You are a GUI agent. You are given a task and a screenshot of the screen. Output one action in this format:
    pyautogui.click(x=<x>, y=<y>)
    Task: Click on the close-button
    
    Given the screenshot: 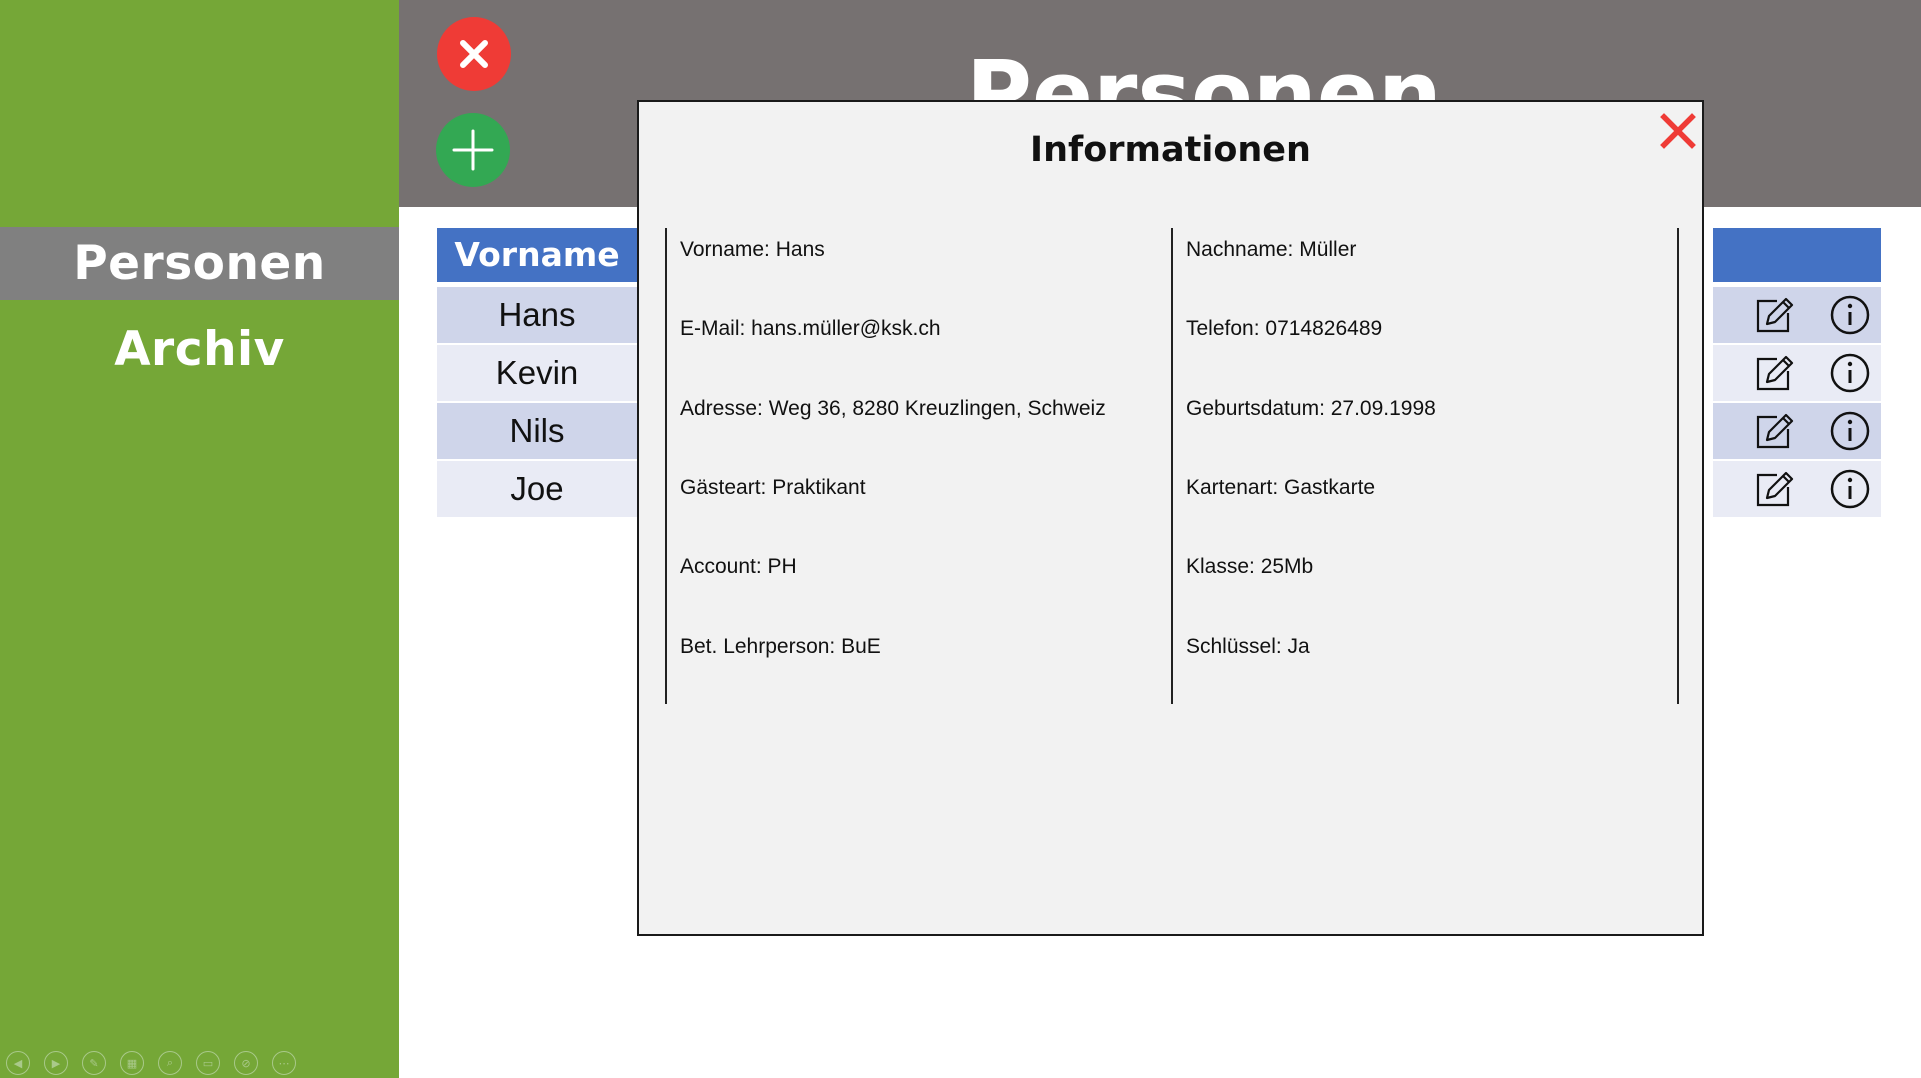 What is the action you would take?
    pyautogui.click(x=474, y=54)
    